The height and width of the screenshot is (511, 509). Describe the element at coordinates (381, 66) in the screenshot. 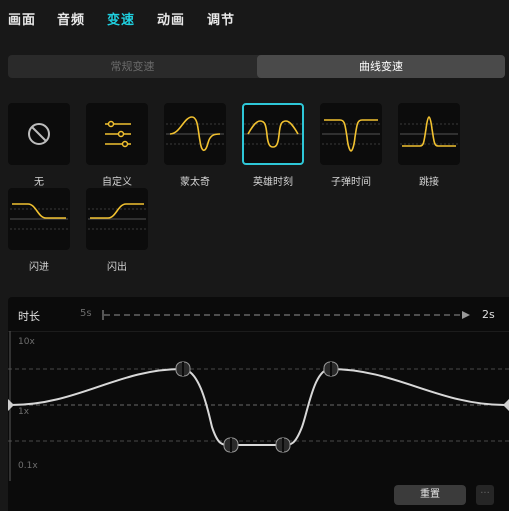

I see `curve-speed-button: 曲线变速` at that location.